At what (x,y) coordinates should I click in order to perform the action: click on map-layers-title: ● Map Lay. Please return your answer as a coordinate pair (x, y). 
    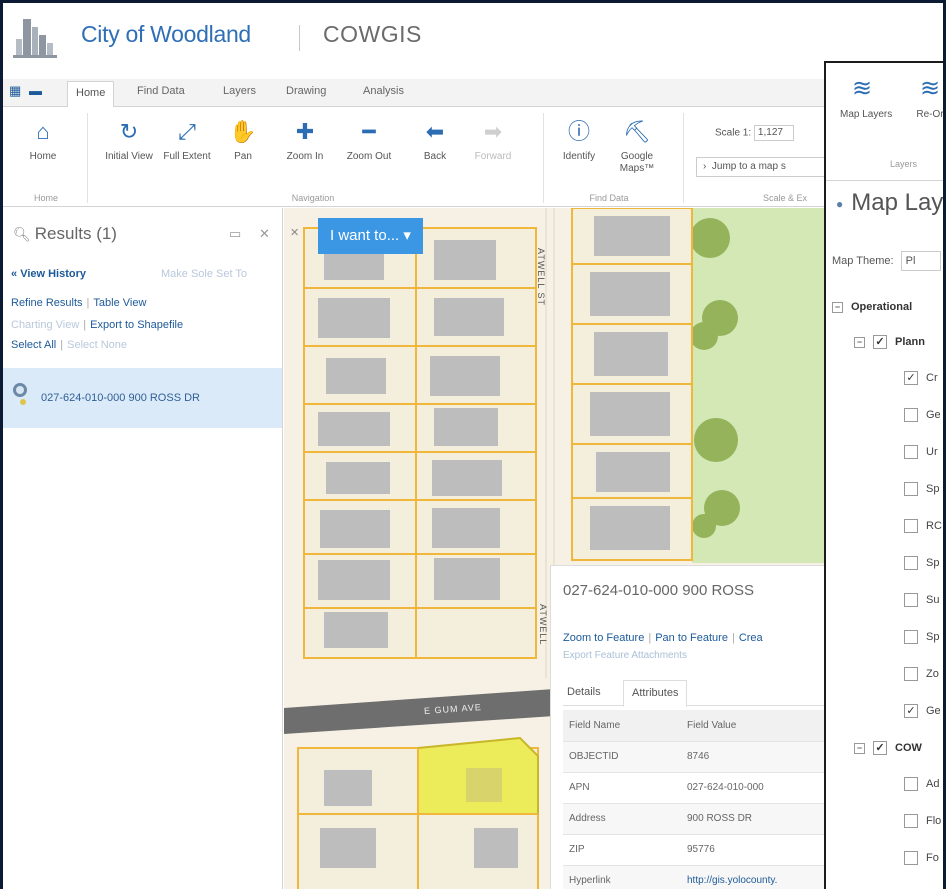
    Looking at the image, I should click on (889, 202).